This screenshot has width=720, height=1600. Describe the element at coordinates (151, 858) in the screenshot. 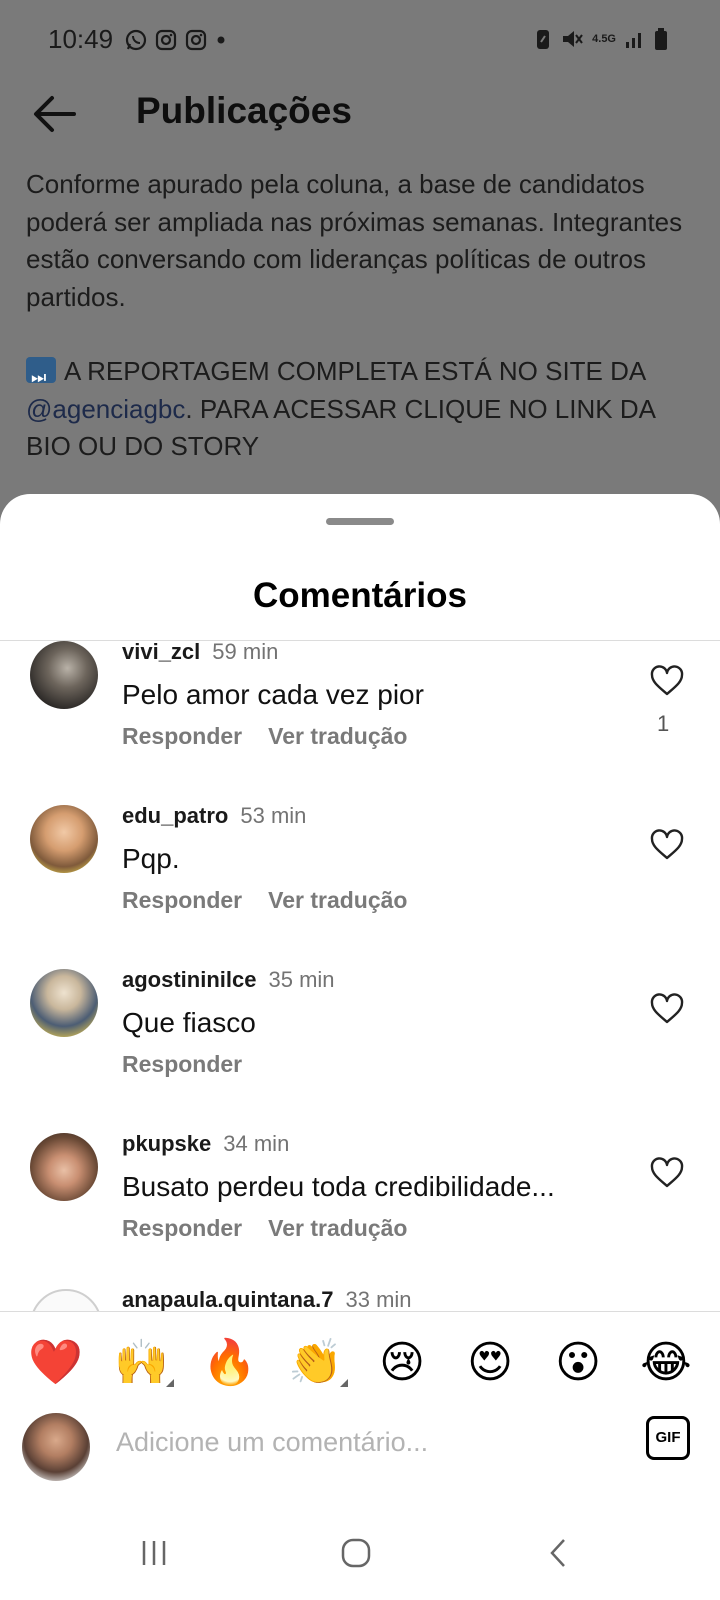

I see `comment-text: Pqp.` at that location.